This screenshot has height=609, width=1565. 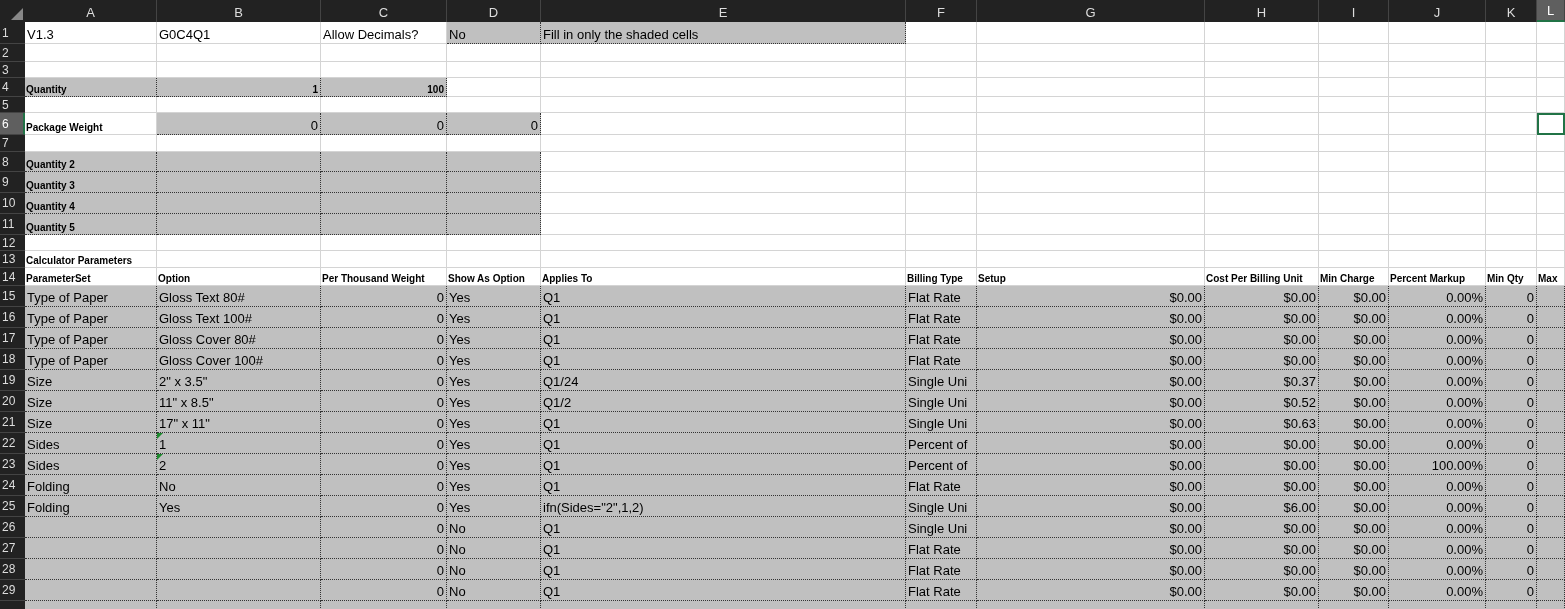 I want to click on column-header: C, so click(x=384, y=11).